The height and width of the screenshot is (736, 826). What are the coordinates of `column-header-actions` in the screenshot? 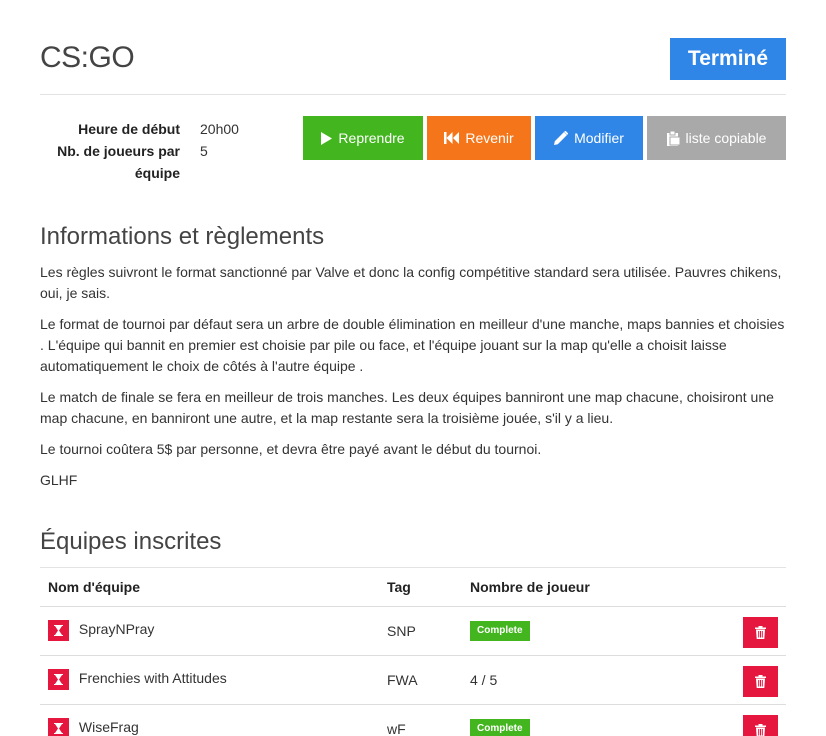 It's located at (724, 587).